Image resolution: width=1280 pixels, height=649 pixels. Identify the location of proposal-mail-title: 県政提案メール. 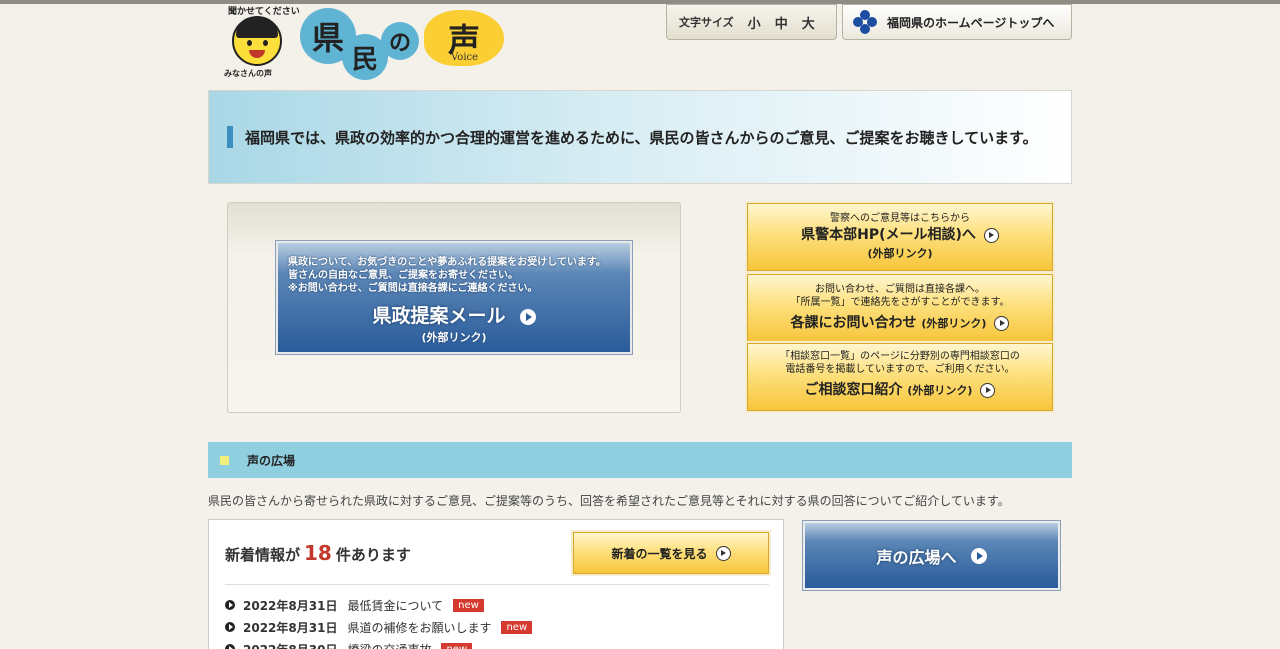
(454, 314).